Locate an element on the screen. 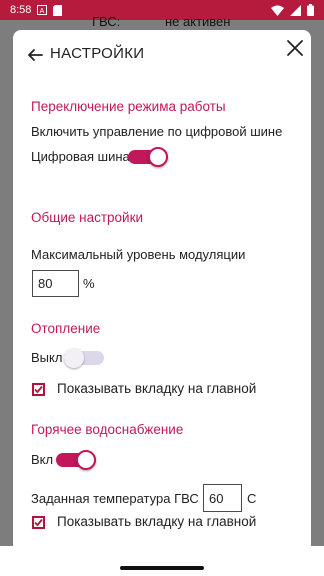  hot-water-section-title: Горячее водоснабжение is located at coordinates (107, 429).